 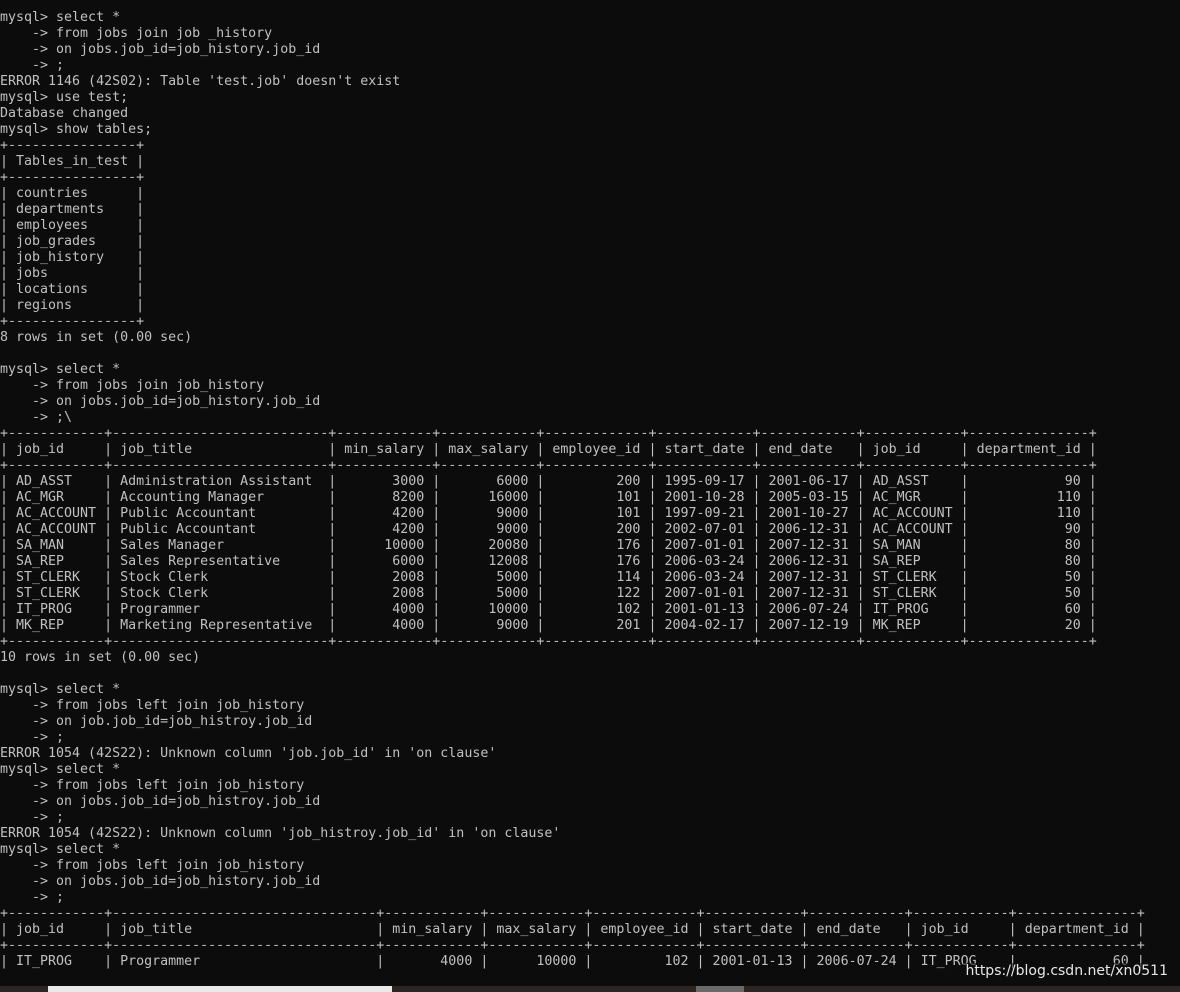 I want to click on taskbar, so click(x=590, y=989).